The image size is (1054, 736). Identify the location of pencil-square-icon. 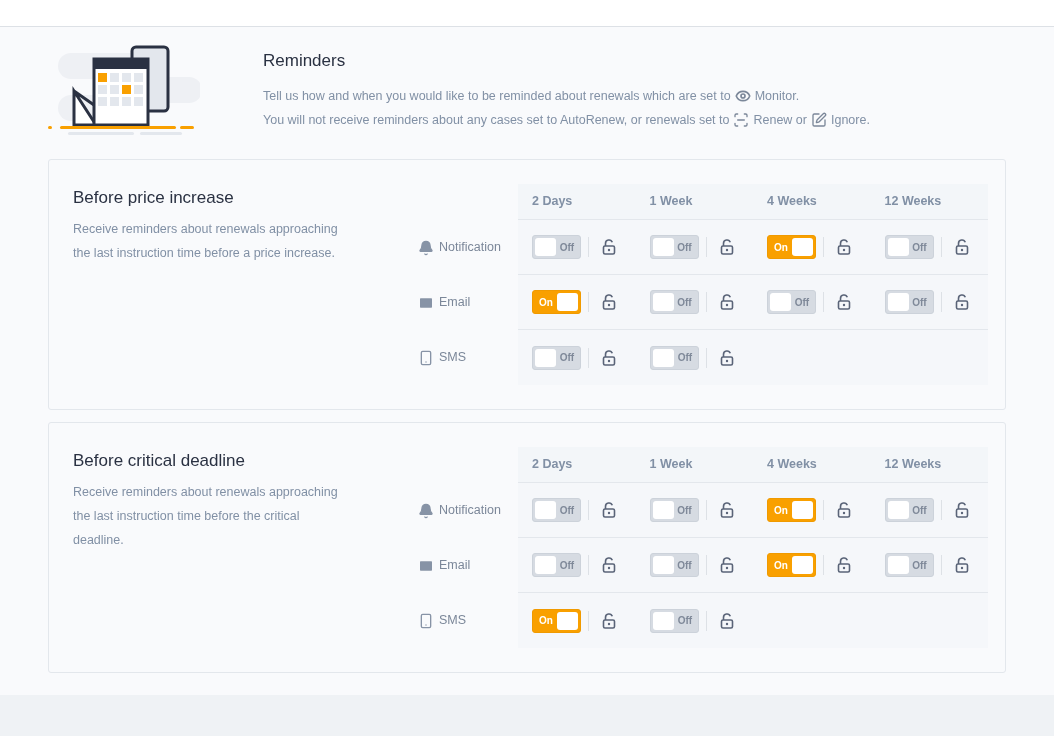
(818, 119).